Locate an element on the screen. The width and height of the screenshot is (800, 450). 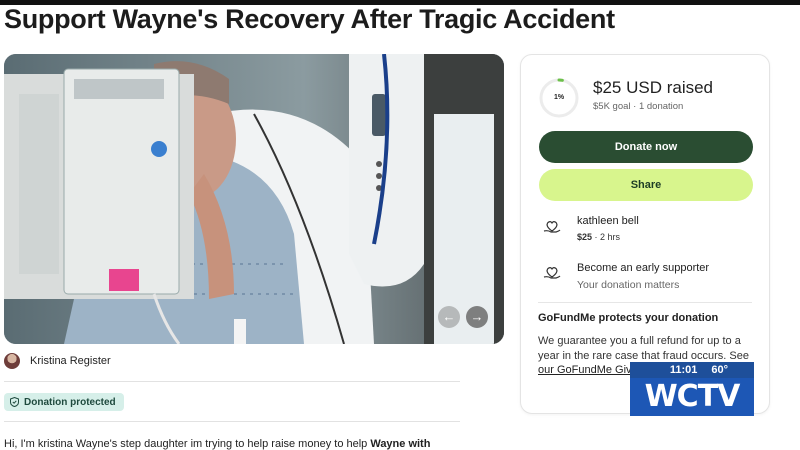
protection-title: GoFundMe protects your donation is located at coordinates (628, 318).